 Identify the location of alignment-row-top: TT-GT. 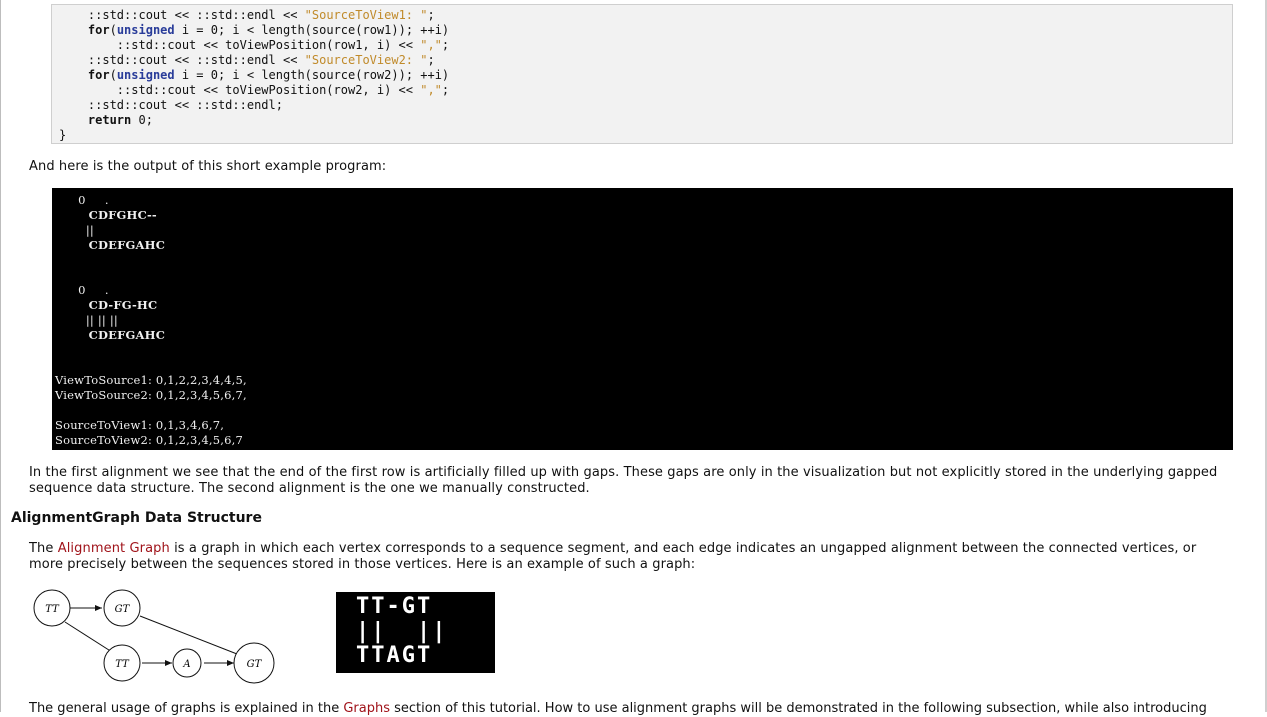
(394, 606).